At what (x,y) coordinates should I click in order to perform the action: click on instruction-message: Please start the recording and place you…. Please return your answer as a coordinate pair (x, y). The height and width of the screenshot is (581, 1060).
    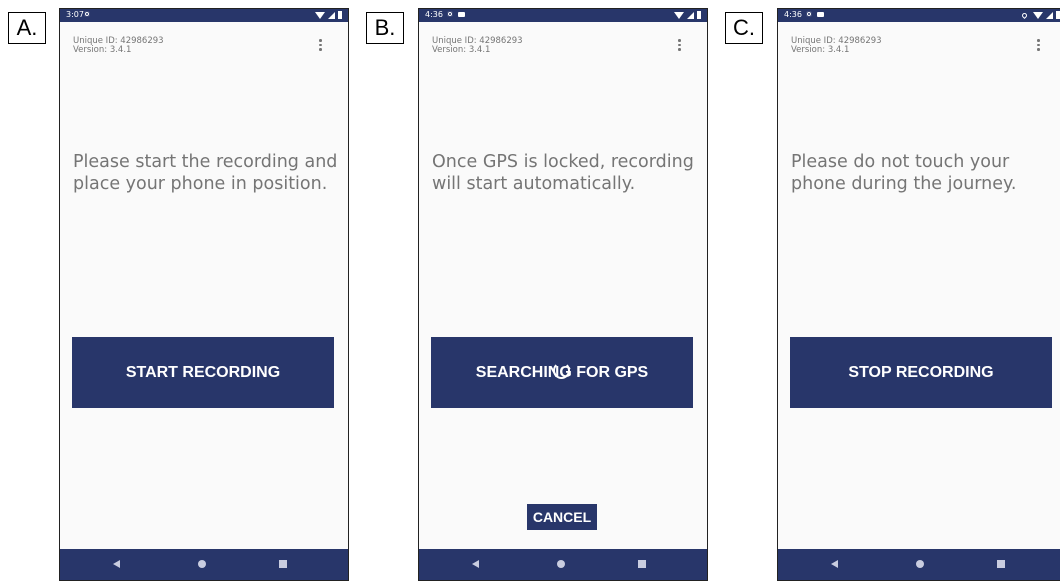
    Looking at the image, I should click on (205, 173).